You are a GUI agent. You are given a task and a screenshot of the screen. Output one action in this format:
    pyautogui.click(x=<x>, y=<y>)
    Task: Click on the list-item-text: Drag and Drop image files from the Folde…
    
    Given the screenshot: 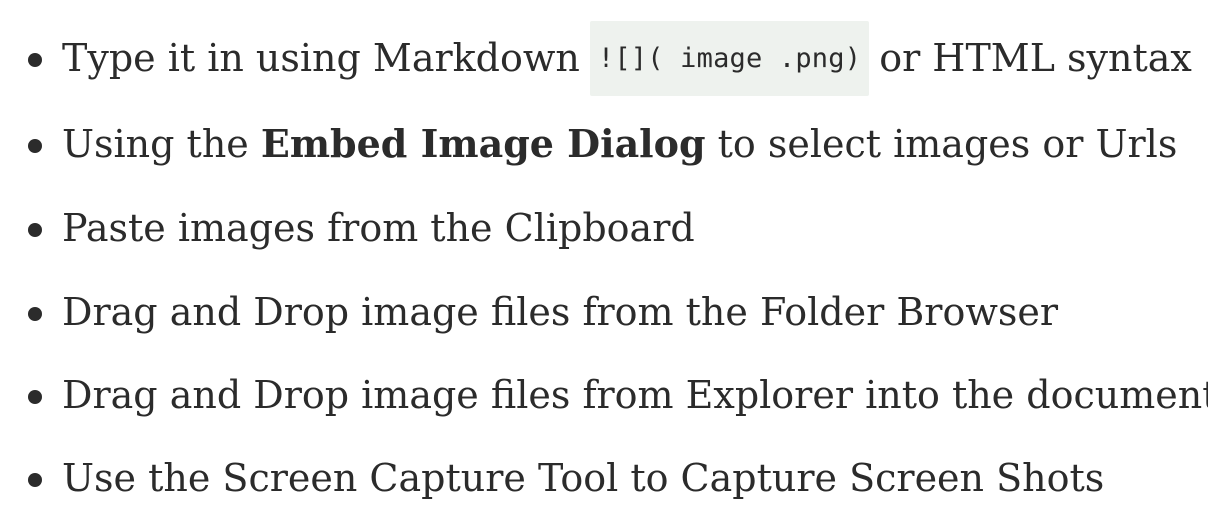 What is the action you would take?
    pyautogui.click(x=560, y=312)
    